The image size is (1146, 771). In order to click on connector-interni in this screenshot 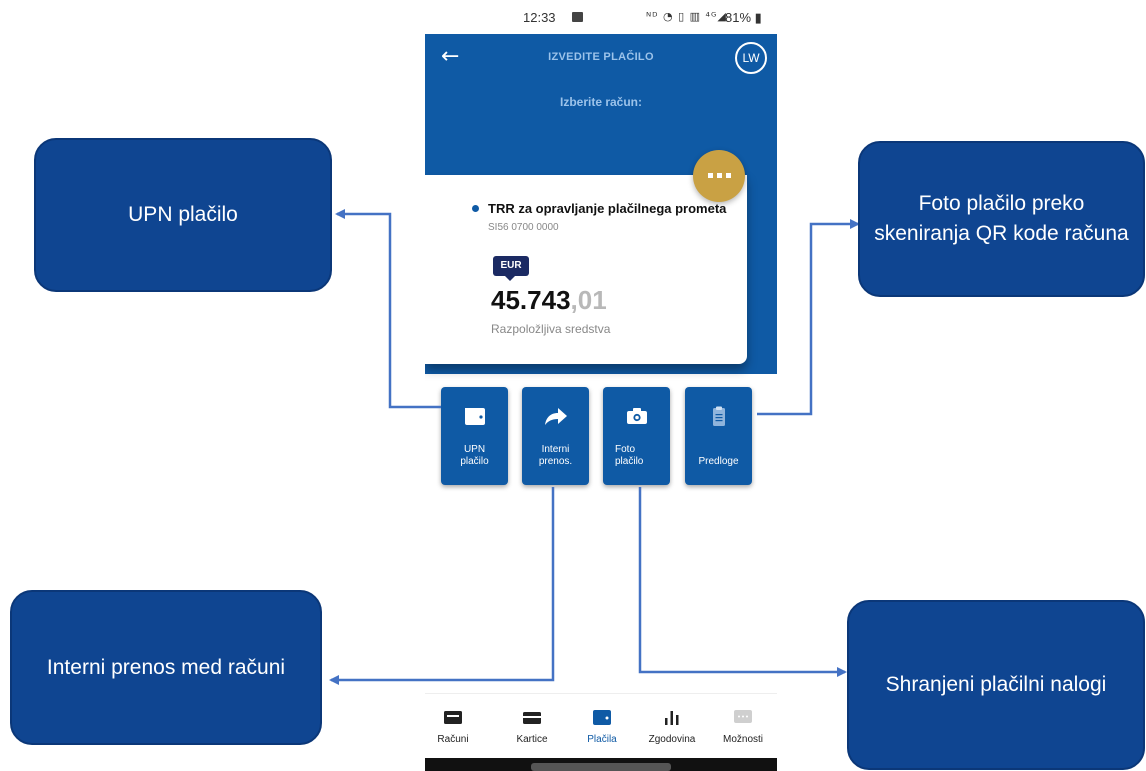, I will do `click(442, 586)`.